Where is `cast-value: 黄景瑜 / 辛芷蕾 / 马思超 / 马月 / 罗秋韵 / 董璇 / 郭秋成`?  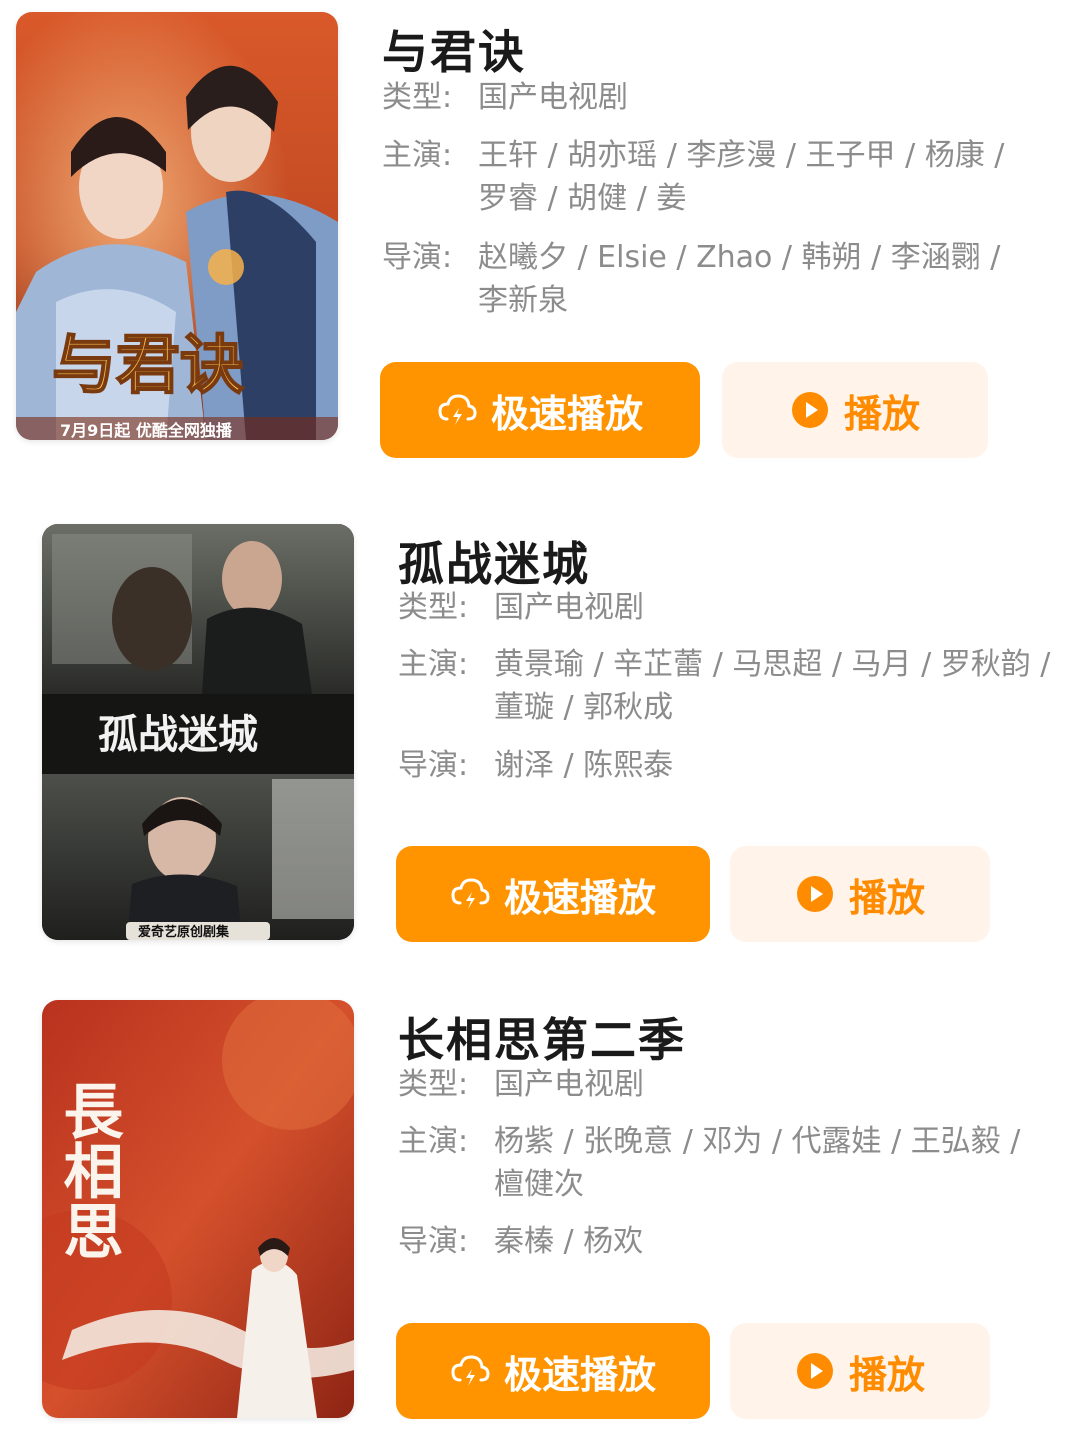 cast-value: 黄景瑜 / 辛芷蕾 / 马思超 / 马月 / 罗秋韵 / 董璇 / 郭秋成 is located at coordinates (772, 686).